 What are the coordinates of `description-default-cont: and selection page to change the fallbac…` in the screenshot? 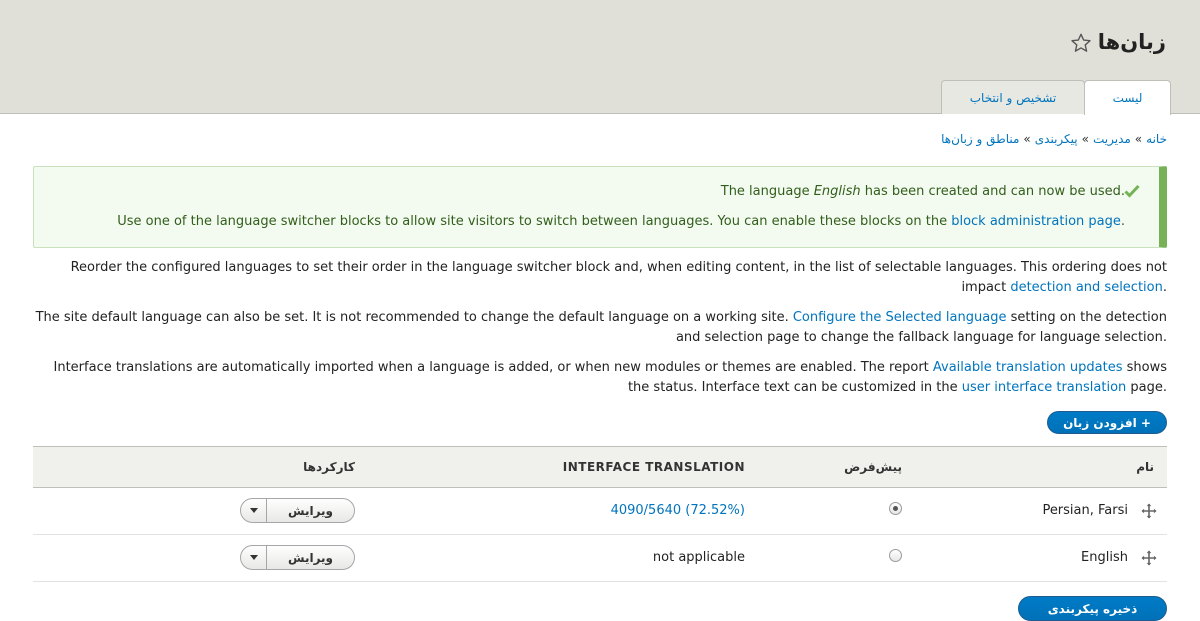 It's located at (921, 337).